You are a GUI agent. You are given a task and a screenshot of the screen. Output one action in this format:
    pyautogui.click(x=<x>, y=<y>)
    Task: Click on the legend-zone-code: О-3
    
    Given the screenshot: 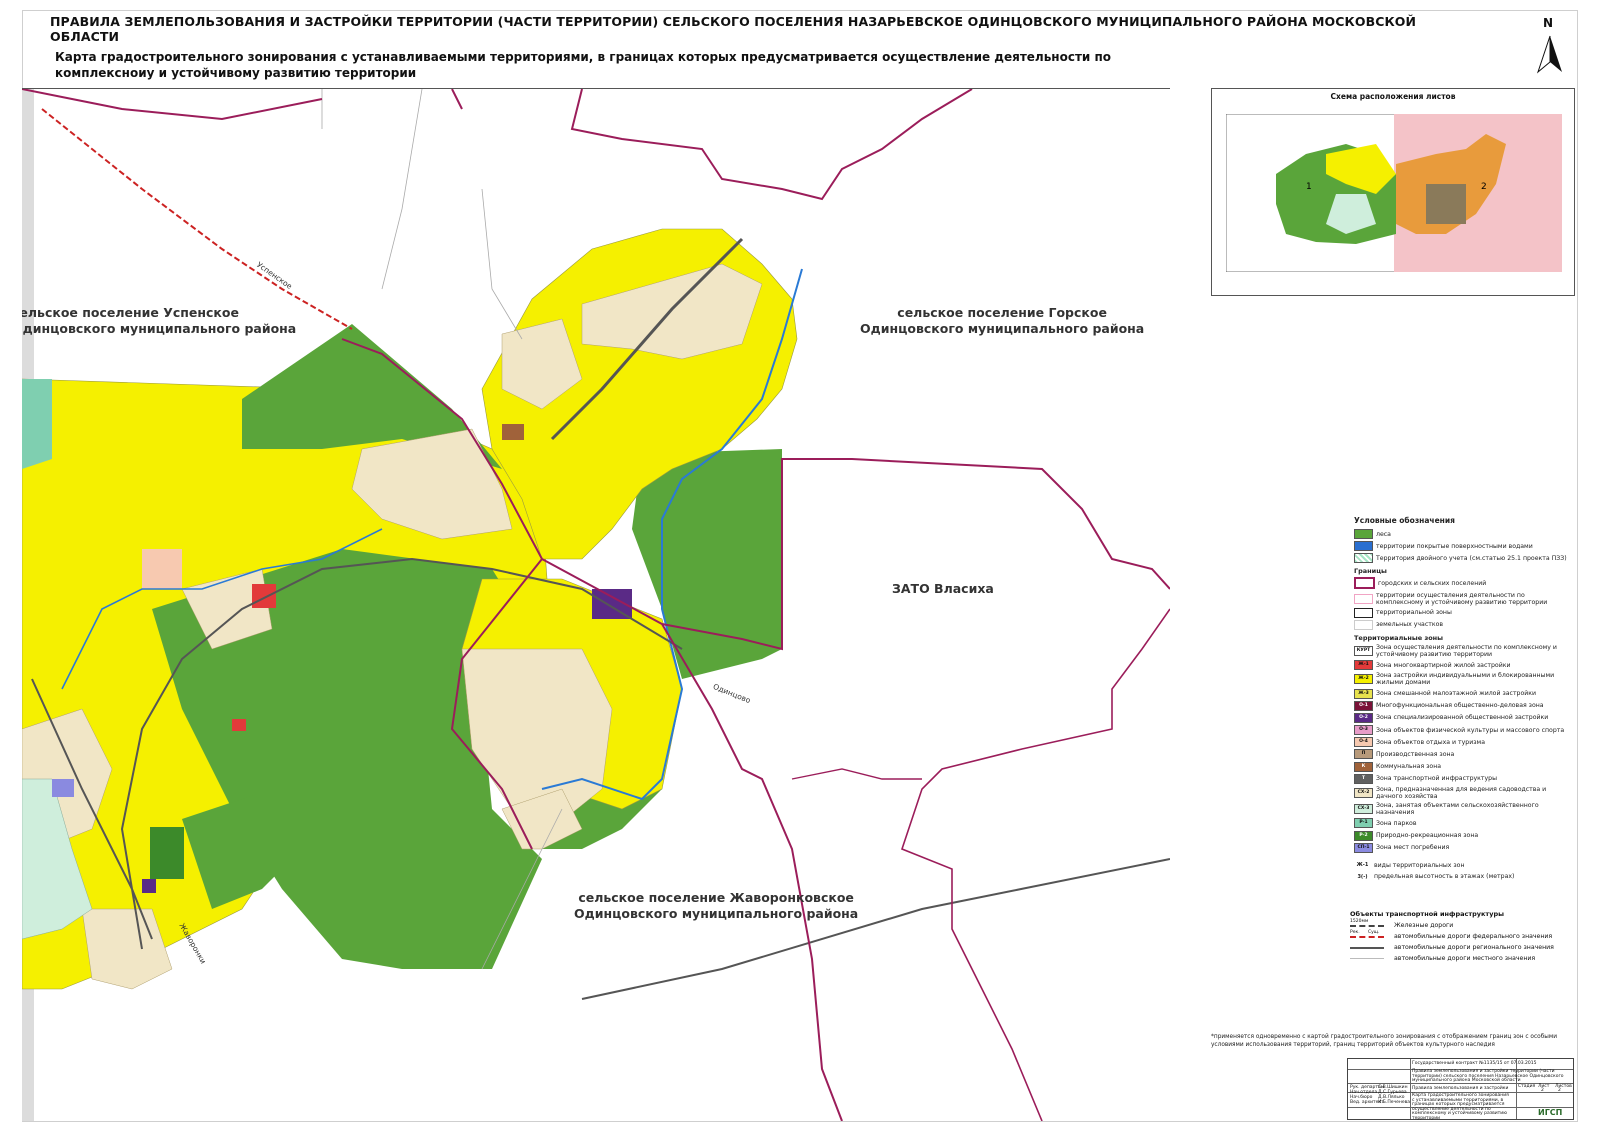 What is the action you would take?
    pyautogui.click(x=1363, y=730)
    